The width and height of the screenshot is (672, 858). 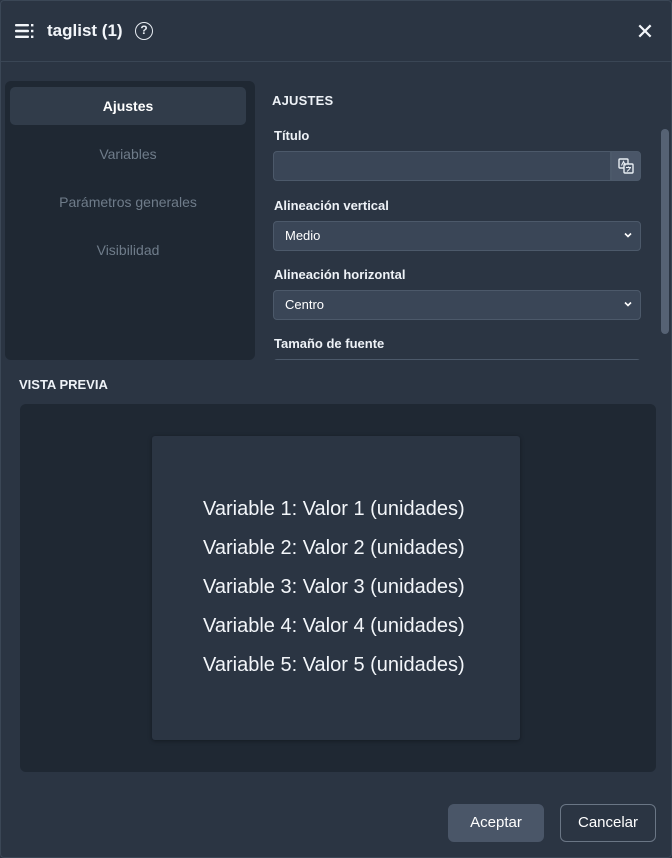 I want to click on translate-button, so click(x=626, y=166).